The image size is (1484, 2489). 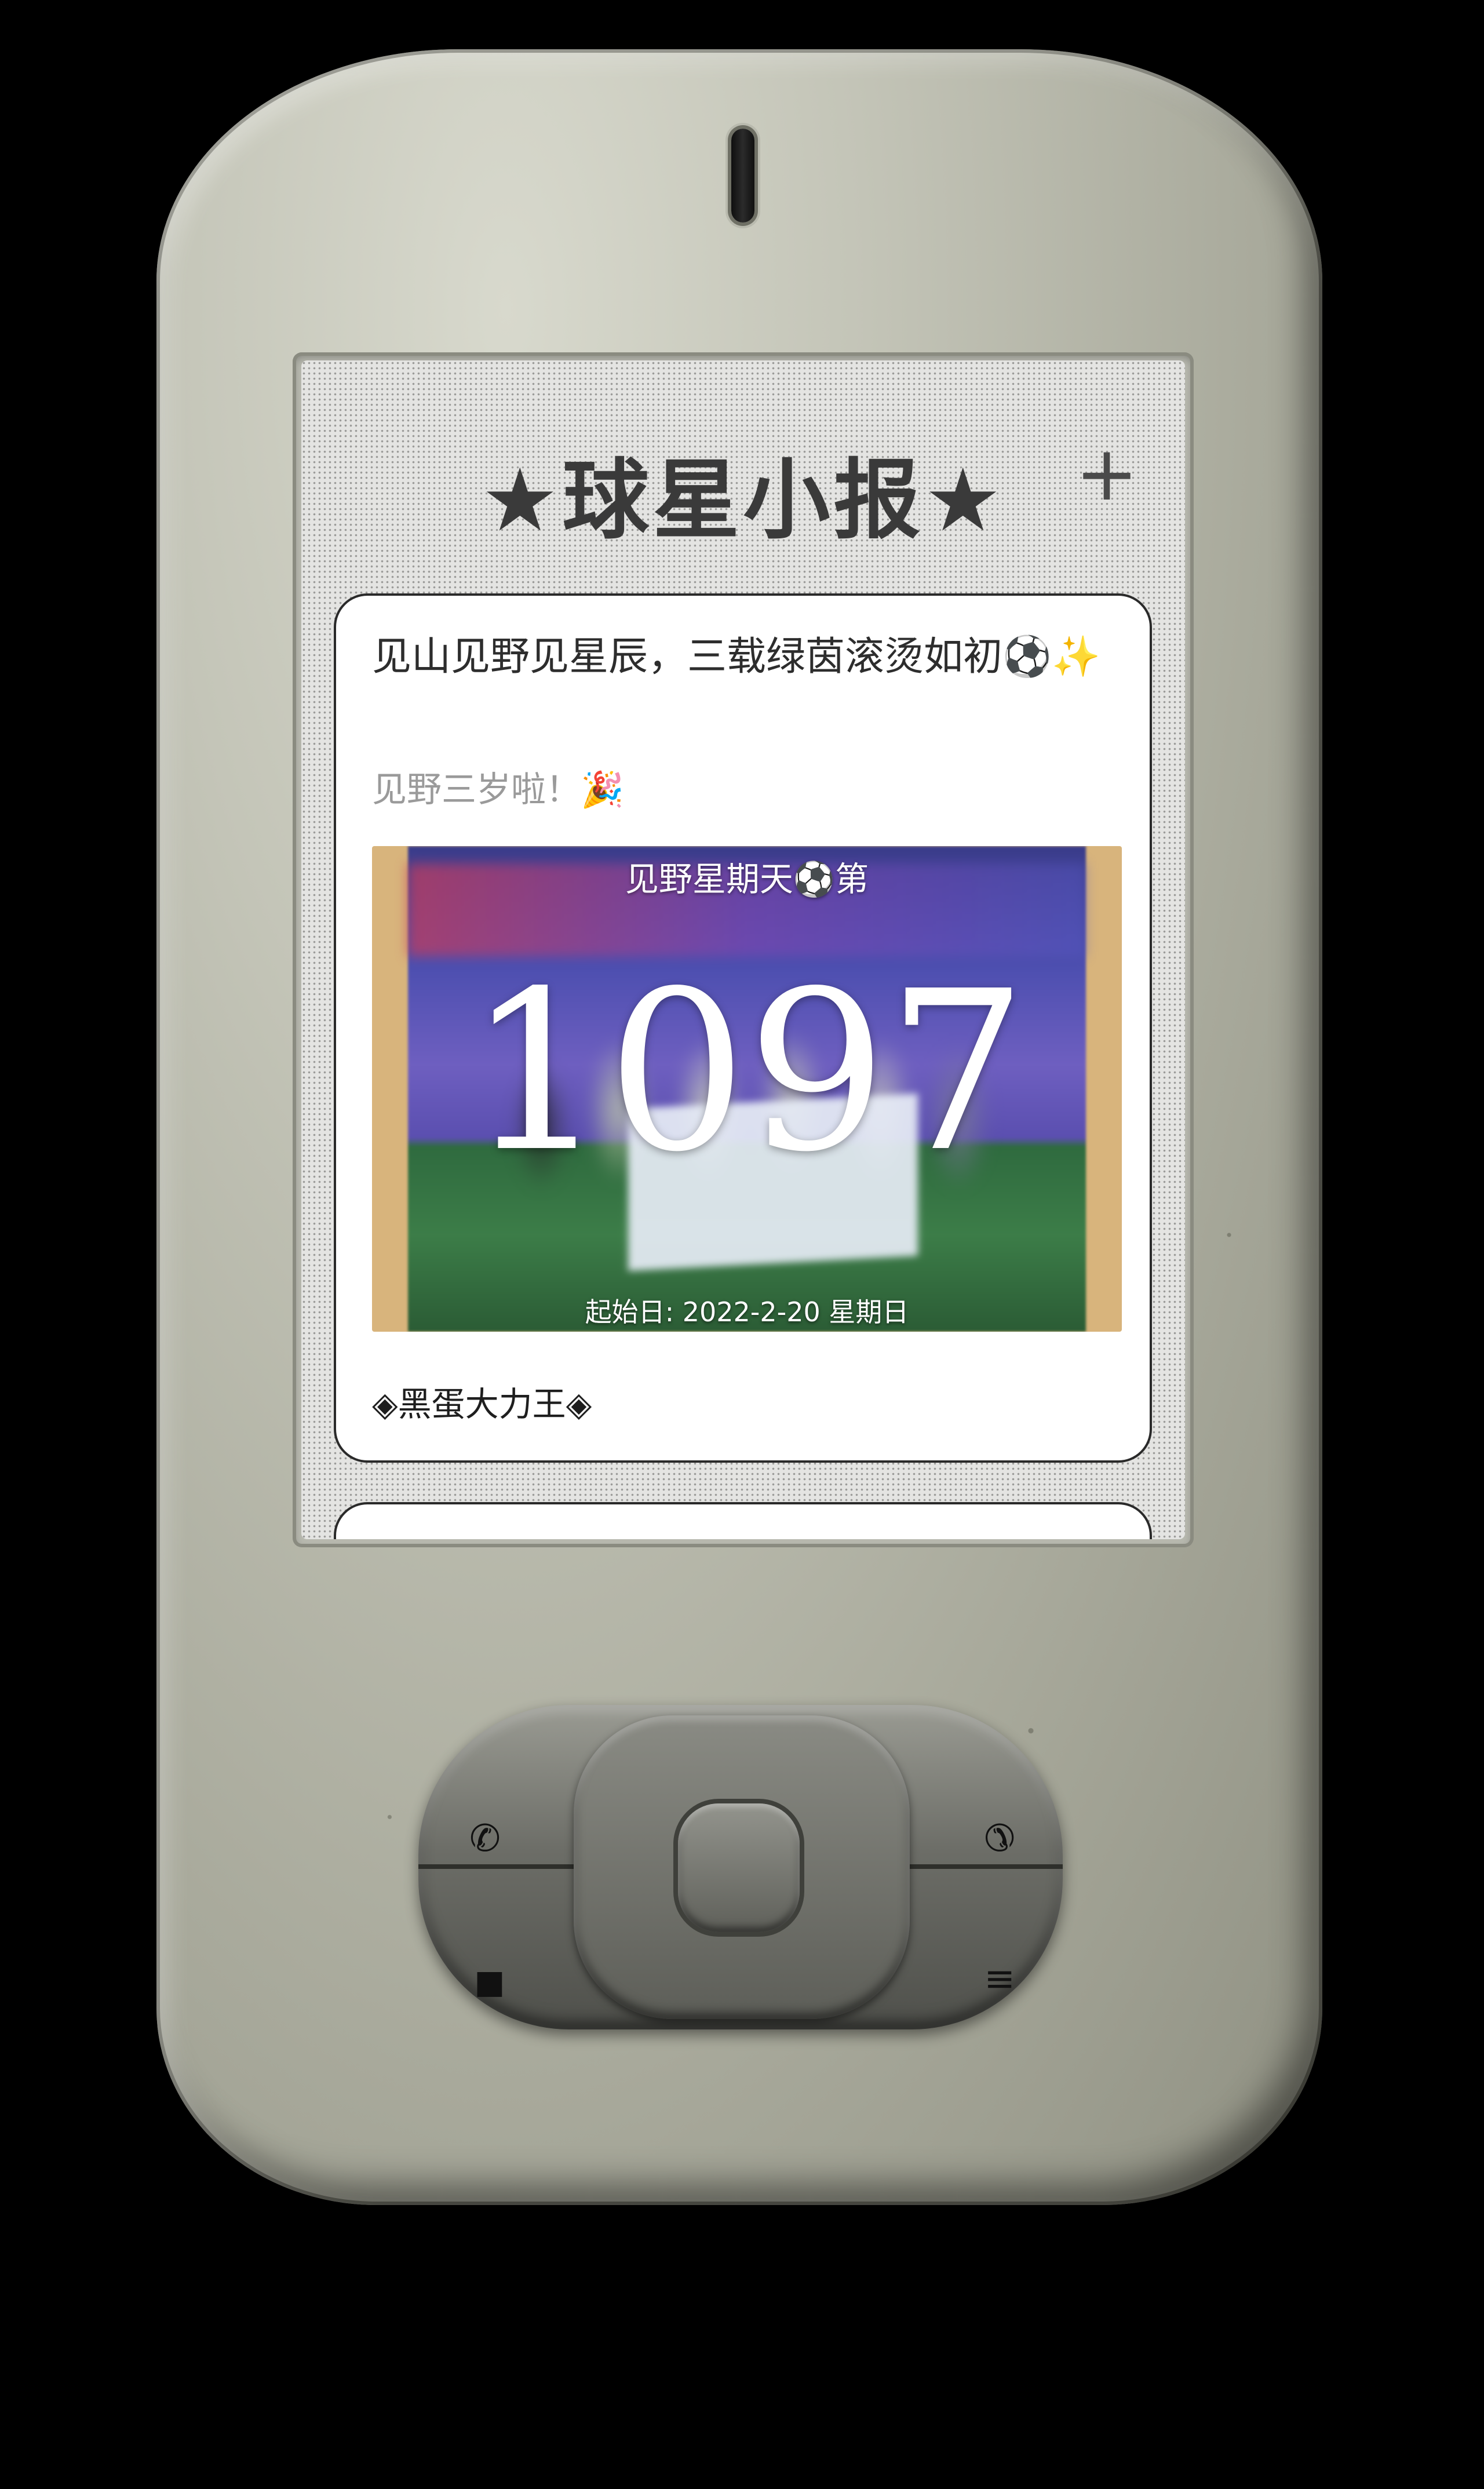 What do you see at coordinates (1107, 473) in the screenshot?
I see `add-button: +` at bounding box center [1107, 473].